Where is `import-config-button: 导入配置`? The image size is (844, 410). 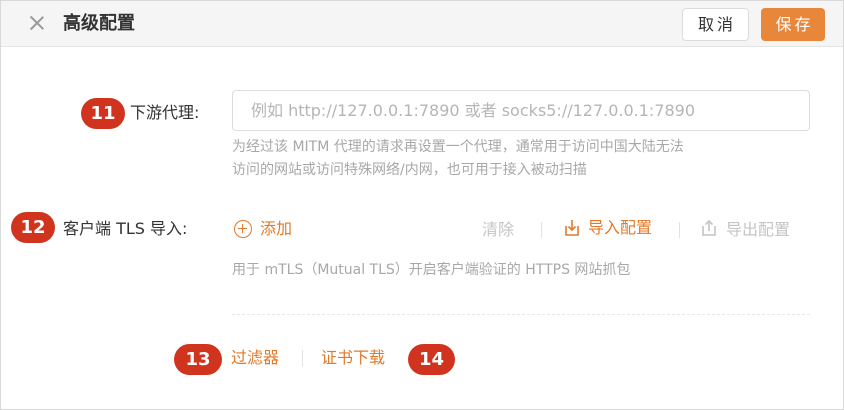 import-config-button: 导入配置 is located at coordinates (620, 228).